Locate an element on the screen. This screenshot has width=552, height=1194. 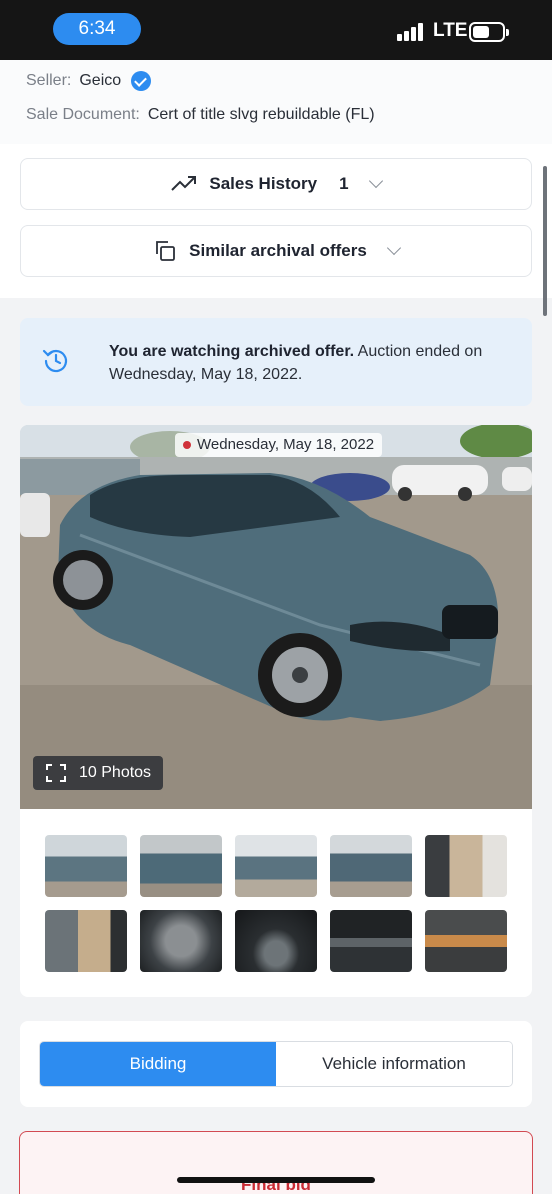
copy-icon is located at coordinates (166, 251).